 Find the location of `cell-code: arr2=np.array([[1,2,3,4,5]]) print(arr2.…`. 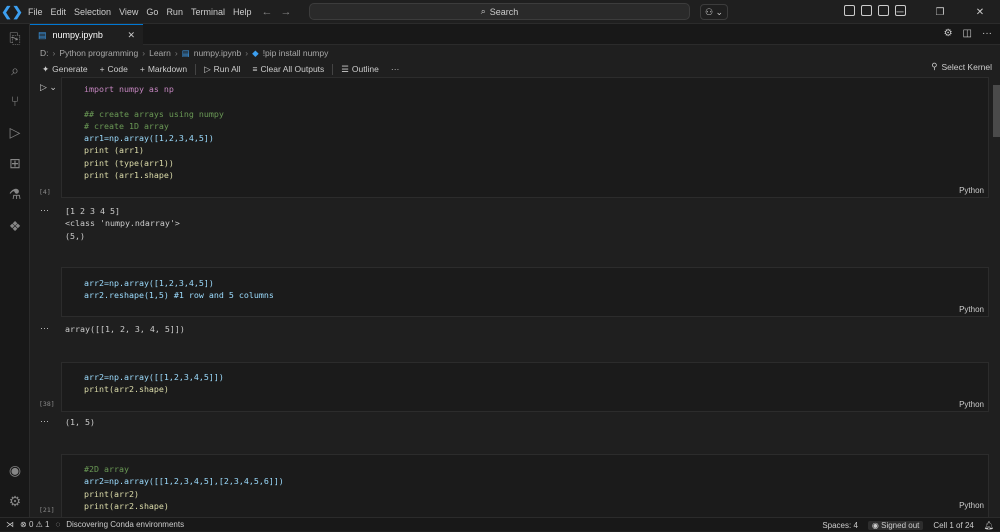

cell-code: arr2=np.array([[1,2,3,4,5]]) print(arr2.… is located at coordinates (525, 379).